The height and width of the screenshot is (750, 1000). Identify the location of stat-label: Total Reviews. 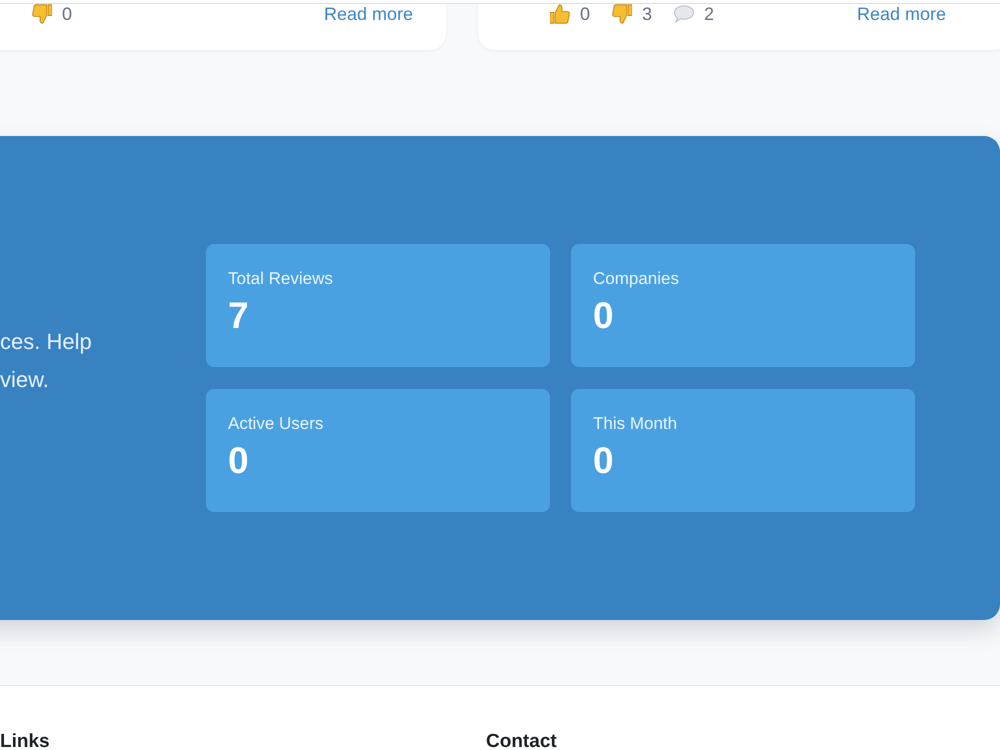
(281, 279).